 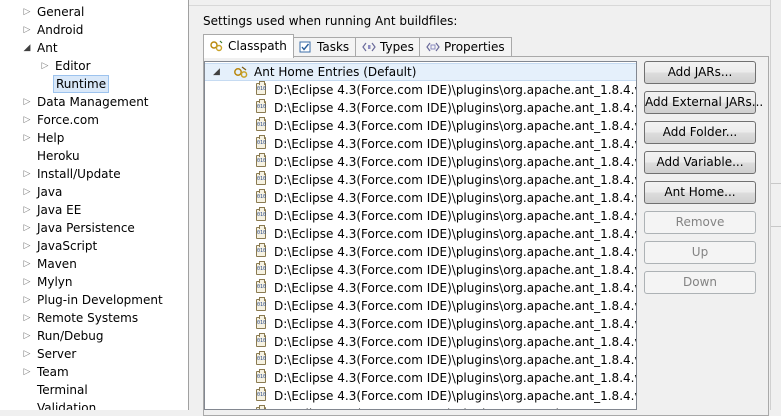 What do you see at coordinates (68, 120) in the screenshot?
I see `tree-item-label: Force.com` at bounding box center [68, 120].